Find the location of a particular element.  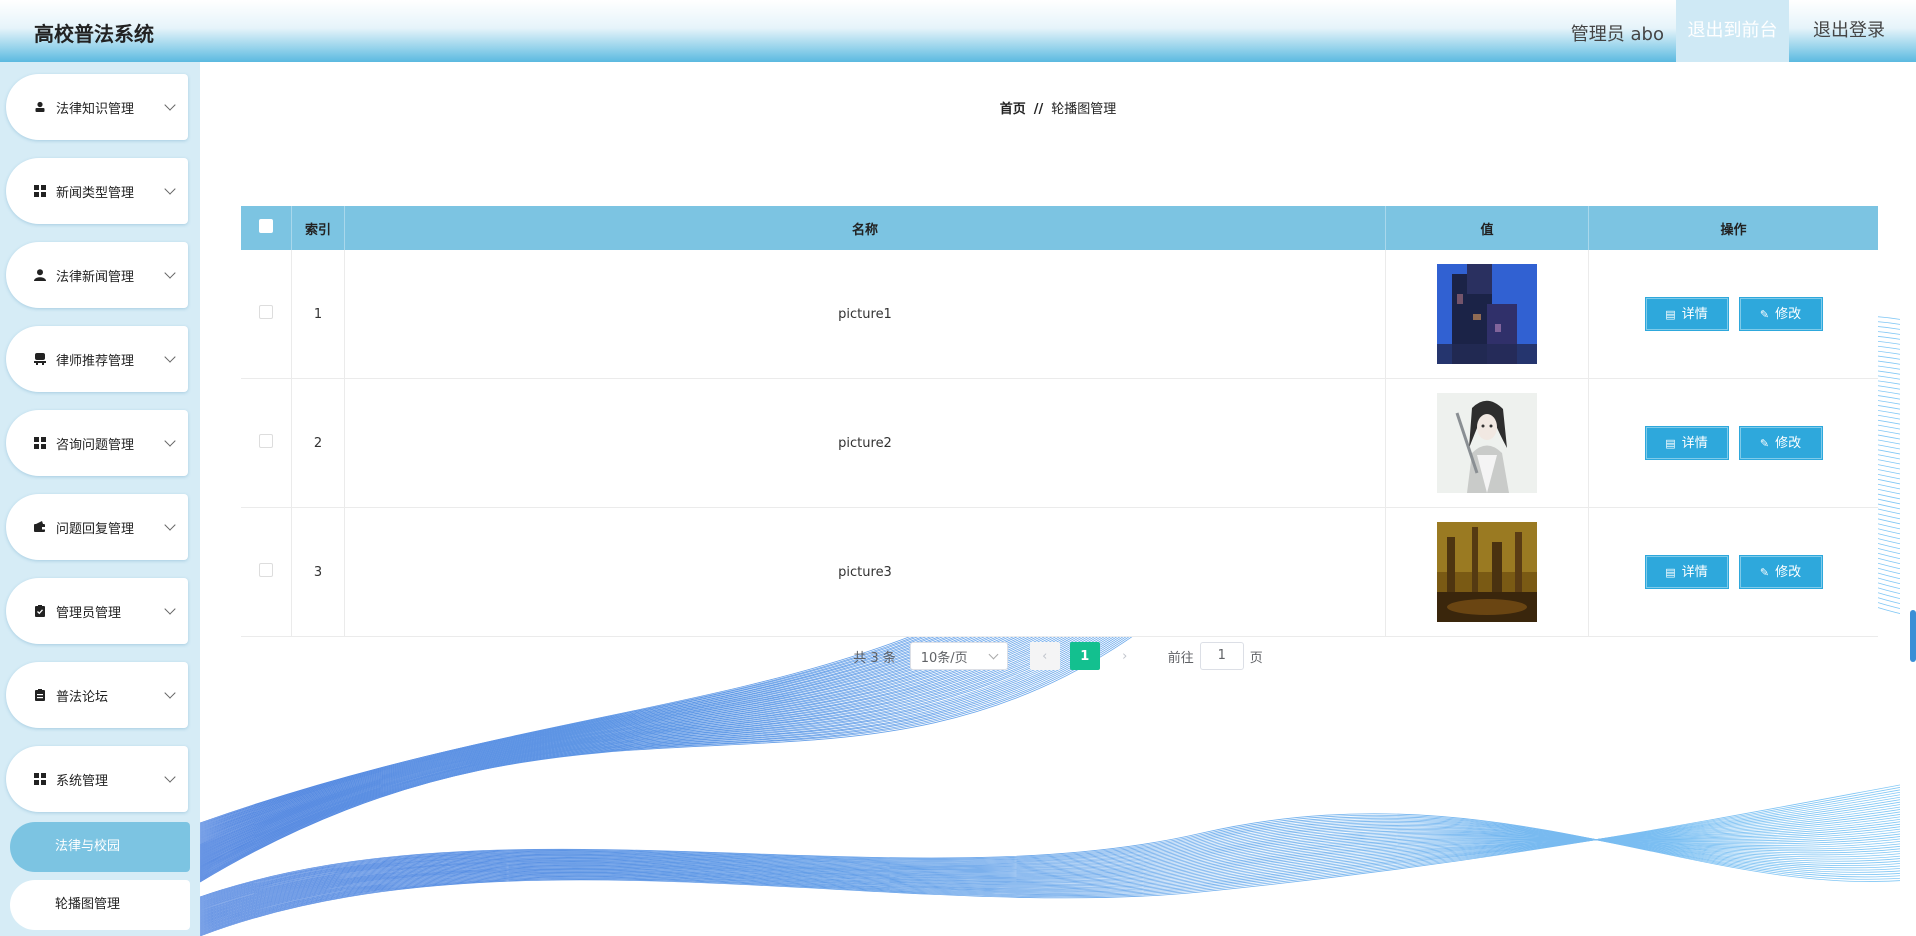

breadcrumb-current: 轮播图管理 is located at coordinates (1084, 109).